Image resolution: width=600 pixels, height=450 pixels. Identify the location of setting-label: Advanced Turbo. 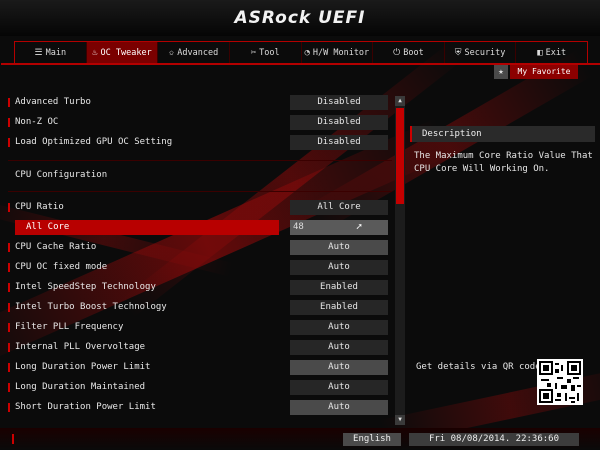
(53, 102).